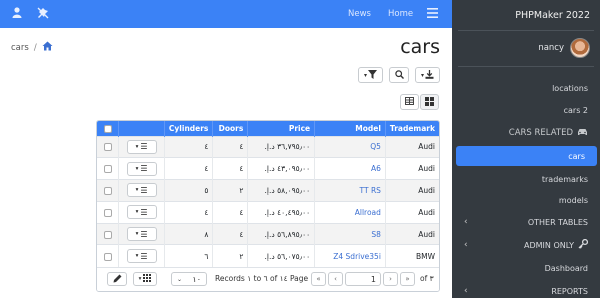 The width and height of the screenshot is (600, 301). Describe the element at coordinates (47, 47) in the screenshot. I see `home-icon` at that location.